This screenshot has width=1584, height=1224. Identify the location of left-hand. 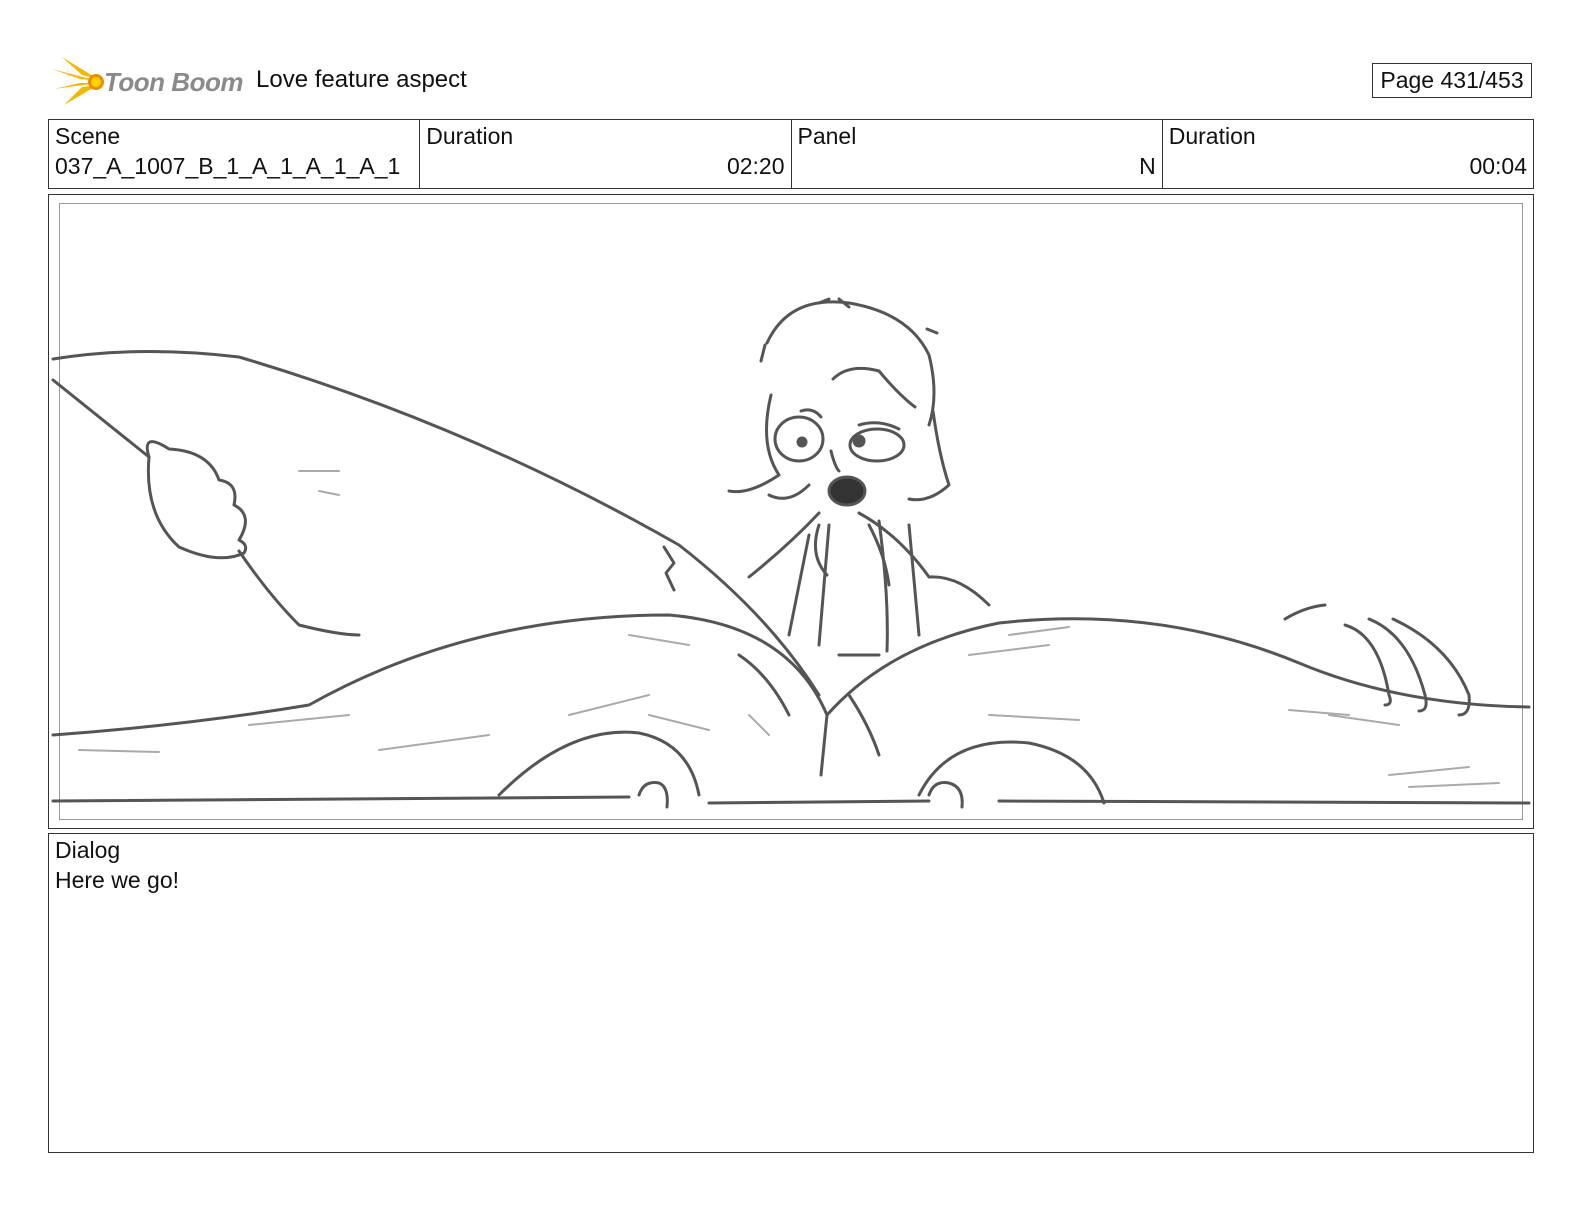
(196, 500).